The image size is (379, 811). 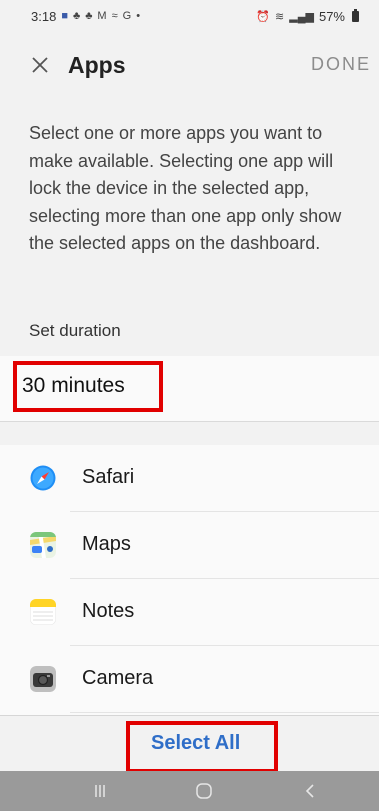 What do you see at coordinates (43, 612) in the screenshot?
I see `notes-icon` at bounding box center [43, 612].